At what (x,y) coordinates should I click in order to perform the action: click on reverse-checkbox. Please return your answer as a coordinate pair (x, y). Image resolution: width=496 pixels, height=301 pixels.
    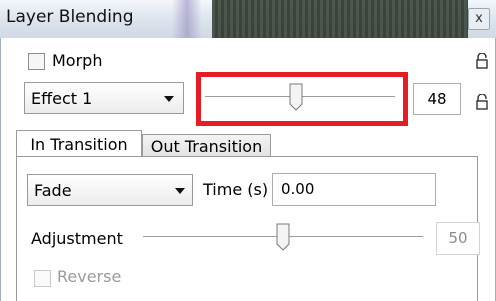
    Looking at the image, I should click on (42, 278).